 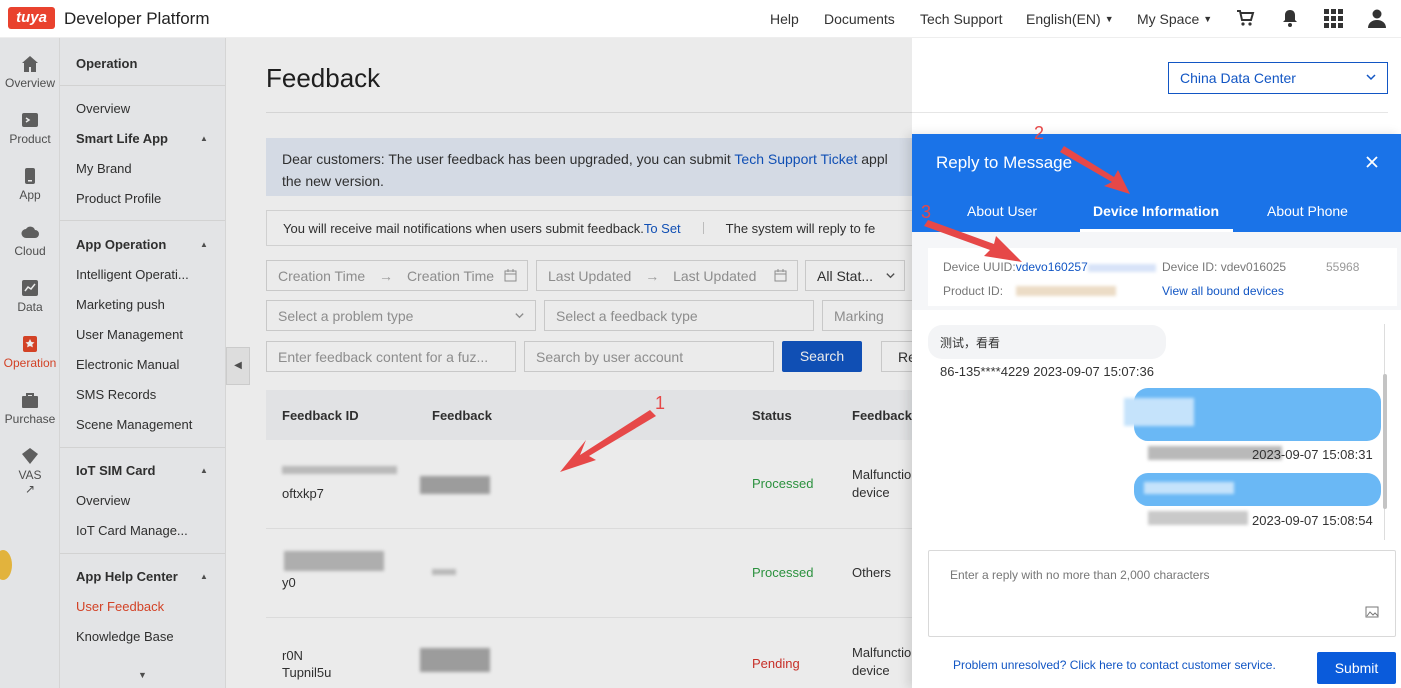 I want to click on annotation-label-2: 2, so click(x=1039, y=133).